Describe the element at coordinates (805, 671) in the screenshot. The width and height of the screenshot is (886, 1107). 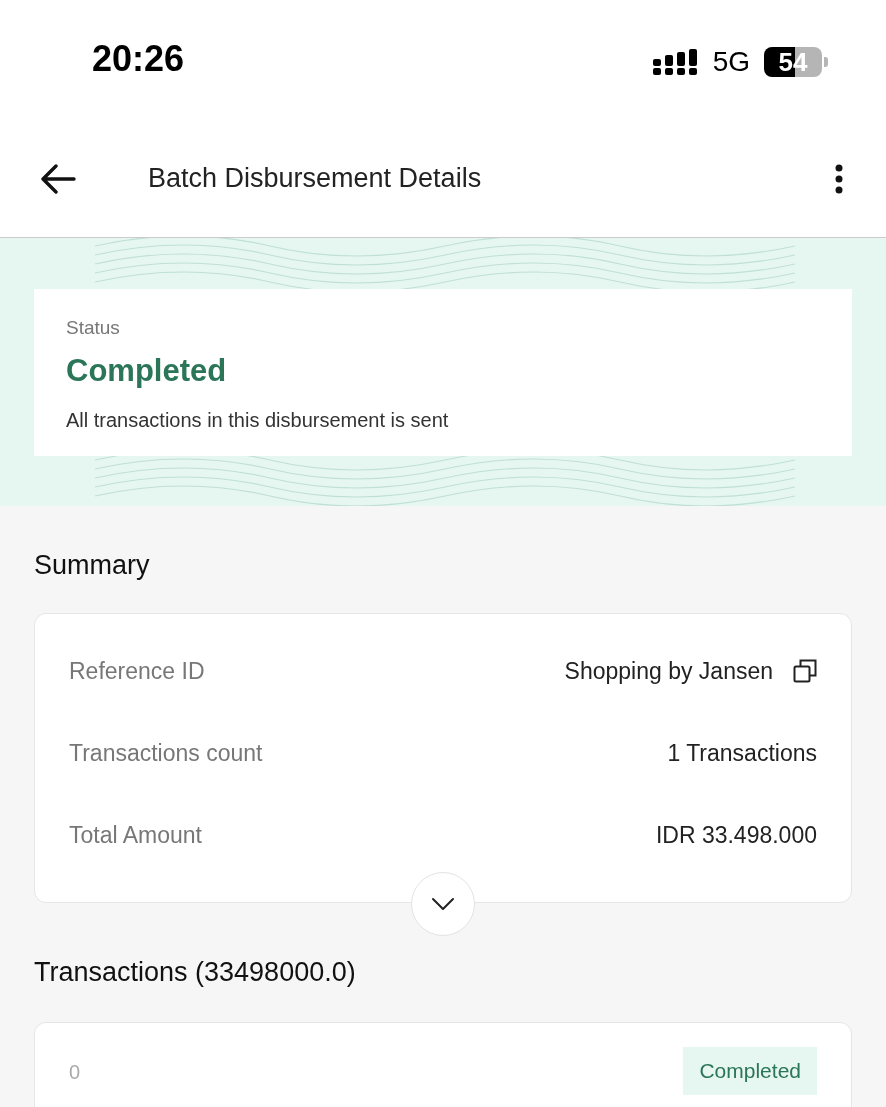
I see `copy-icon` at that location.